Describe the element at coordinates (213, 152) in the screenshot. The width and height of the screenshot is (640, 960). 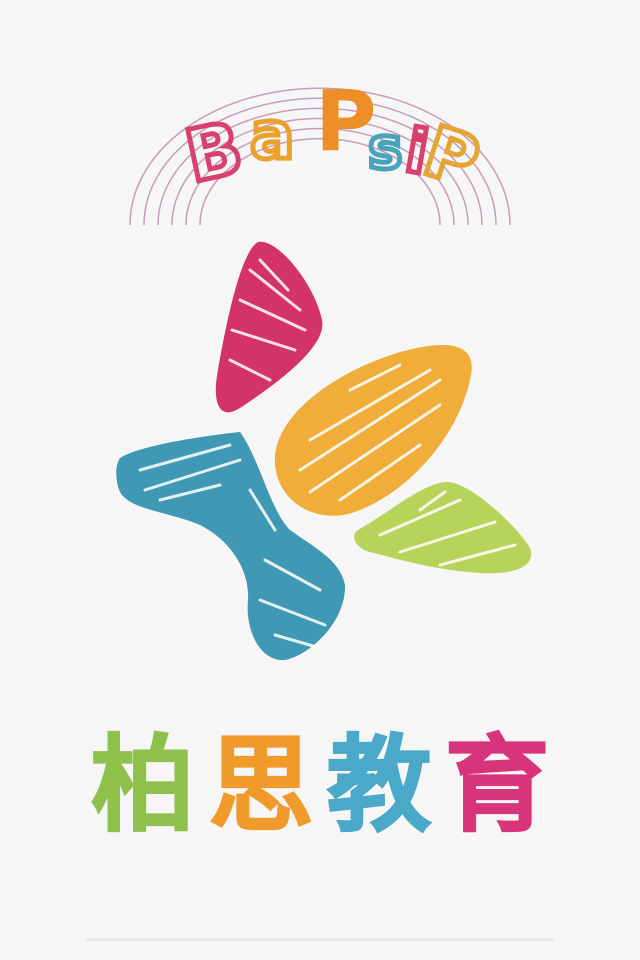
I see `wordmark-letter-b: B` at that location.